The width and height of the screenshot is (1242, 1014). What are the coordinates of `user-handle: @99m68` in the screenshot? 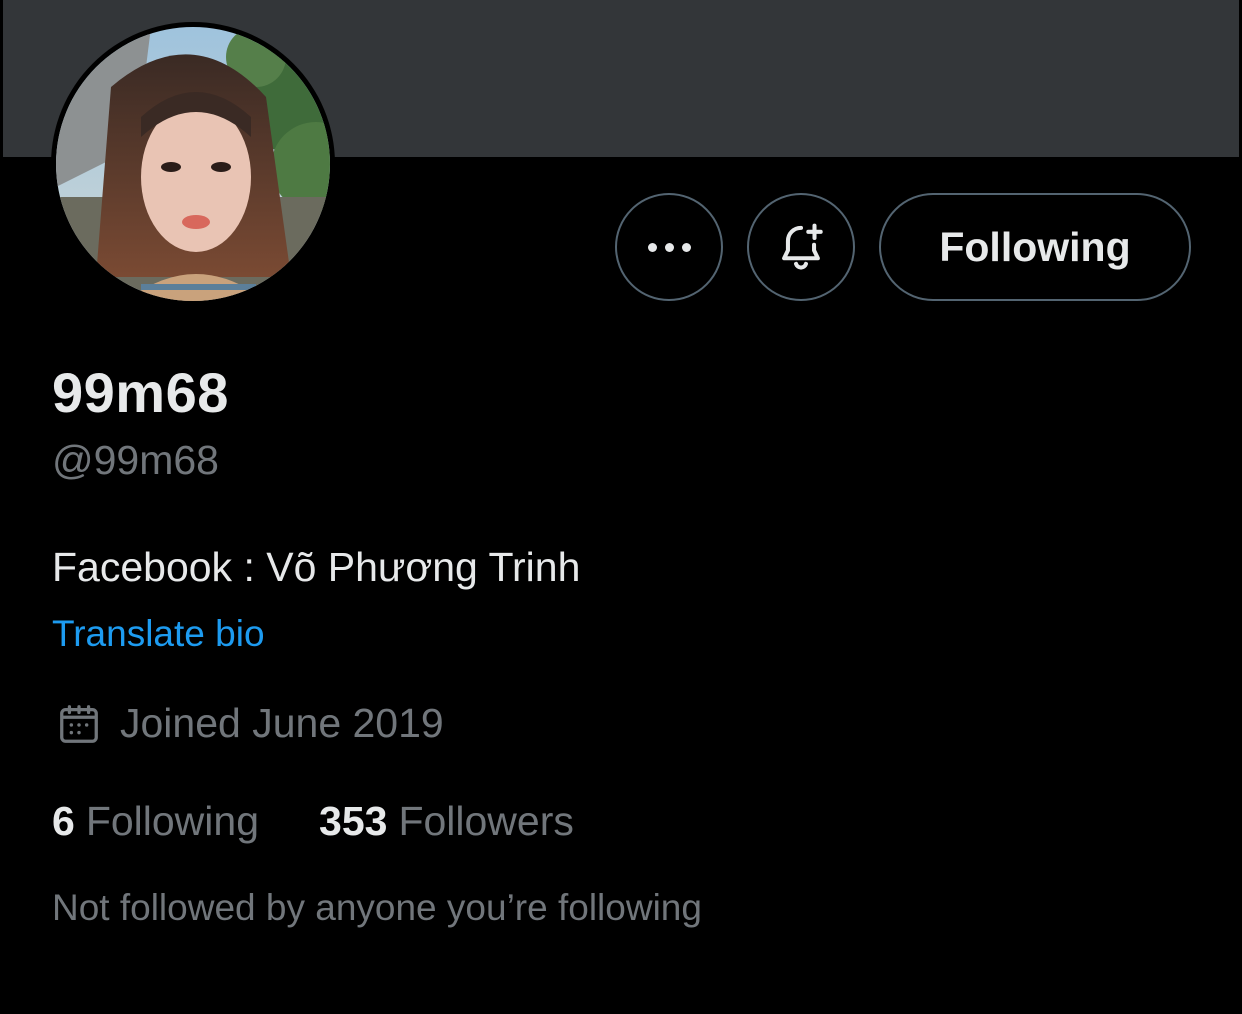 It's located at (135, 460).